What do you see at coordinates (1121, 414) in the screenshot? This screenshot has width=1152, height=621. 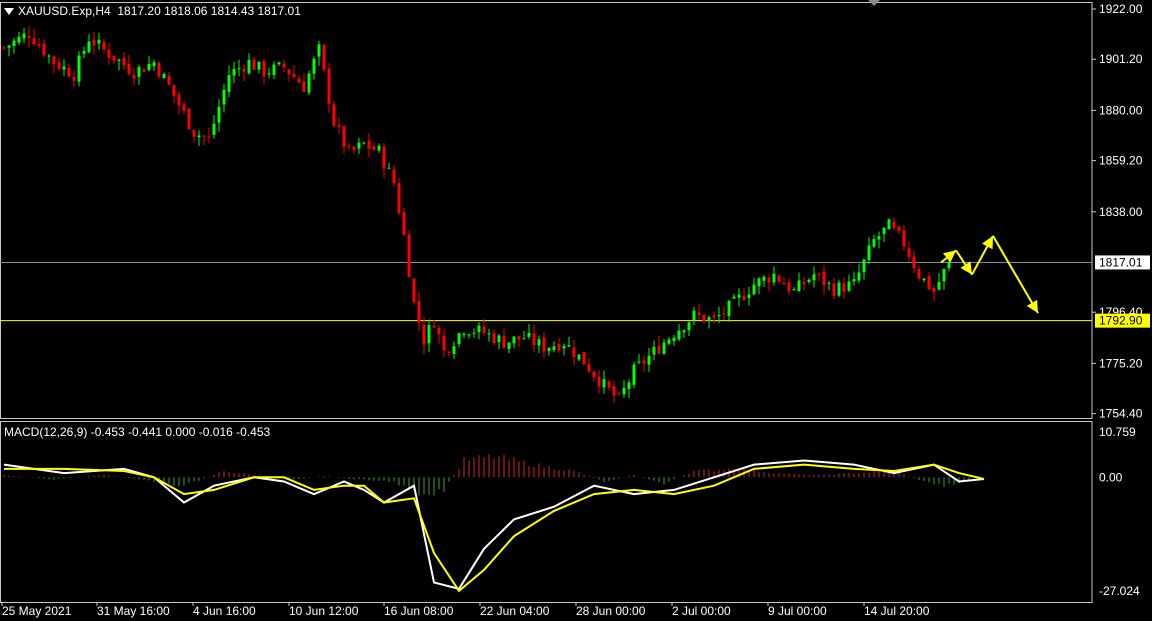 I see `price-tick: 1754.40` at bounding box center [1121, 414].